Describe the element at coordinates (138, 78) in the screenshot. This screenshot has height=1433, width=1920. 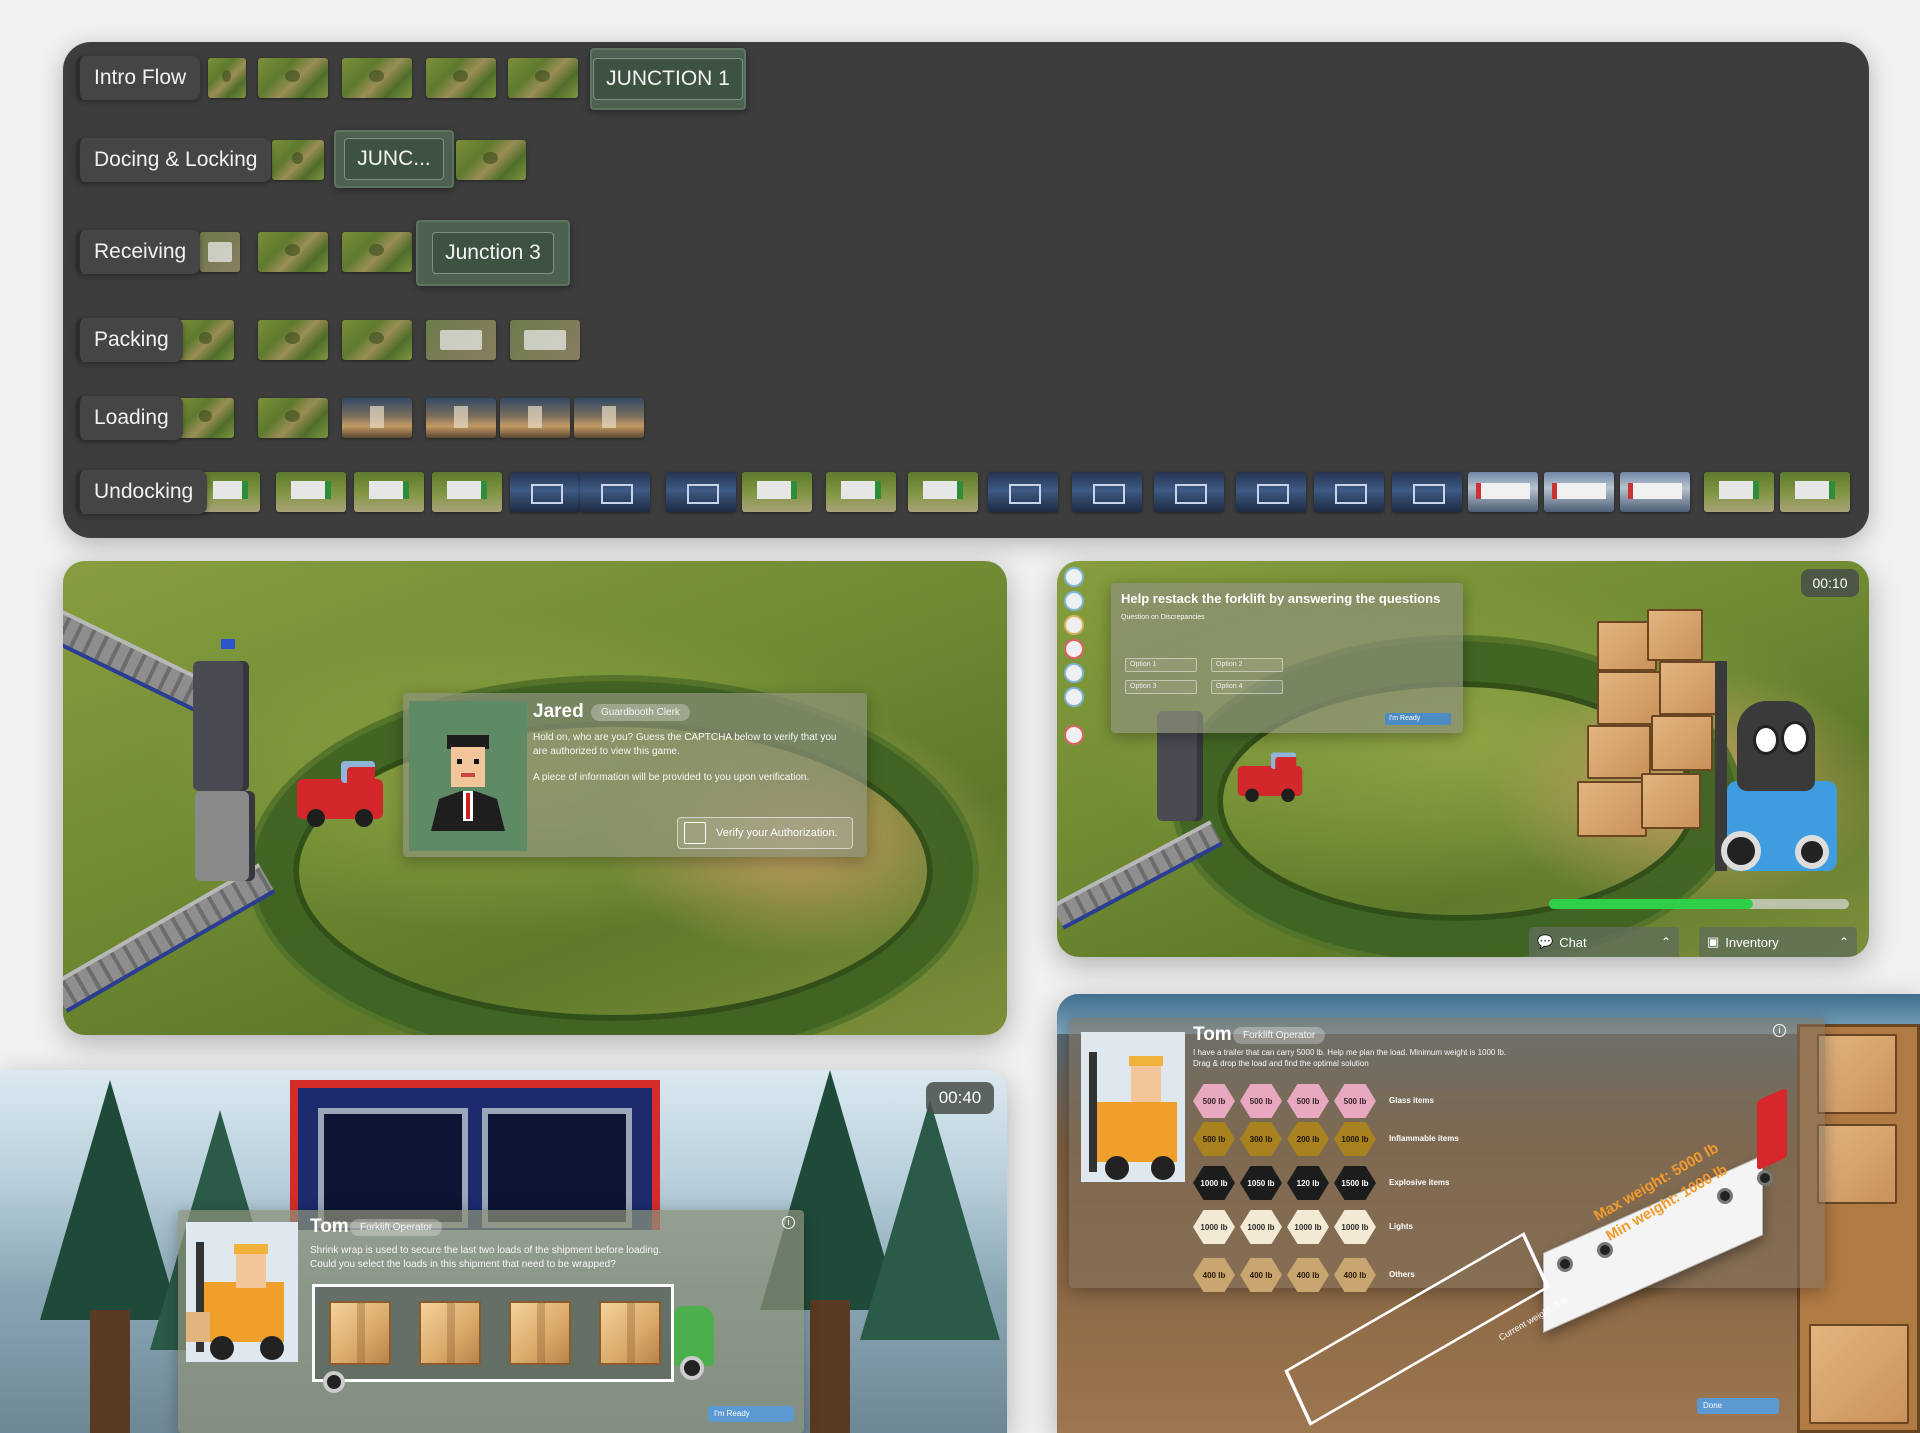
I see `flow-row-label: Intro Flow` at that location.